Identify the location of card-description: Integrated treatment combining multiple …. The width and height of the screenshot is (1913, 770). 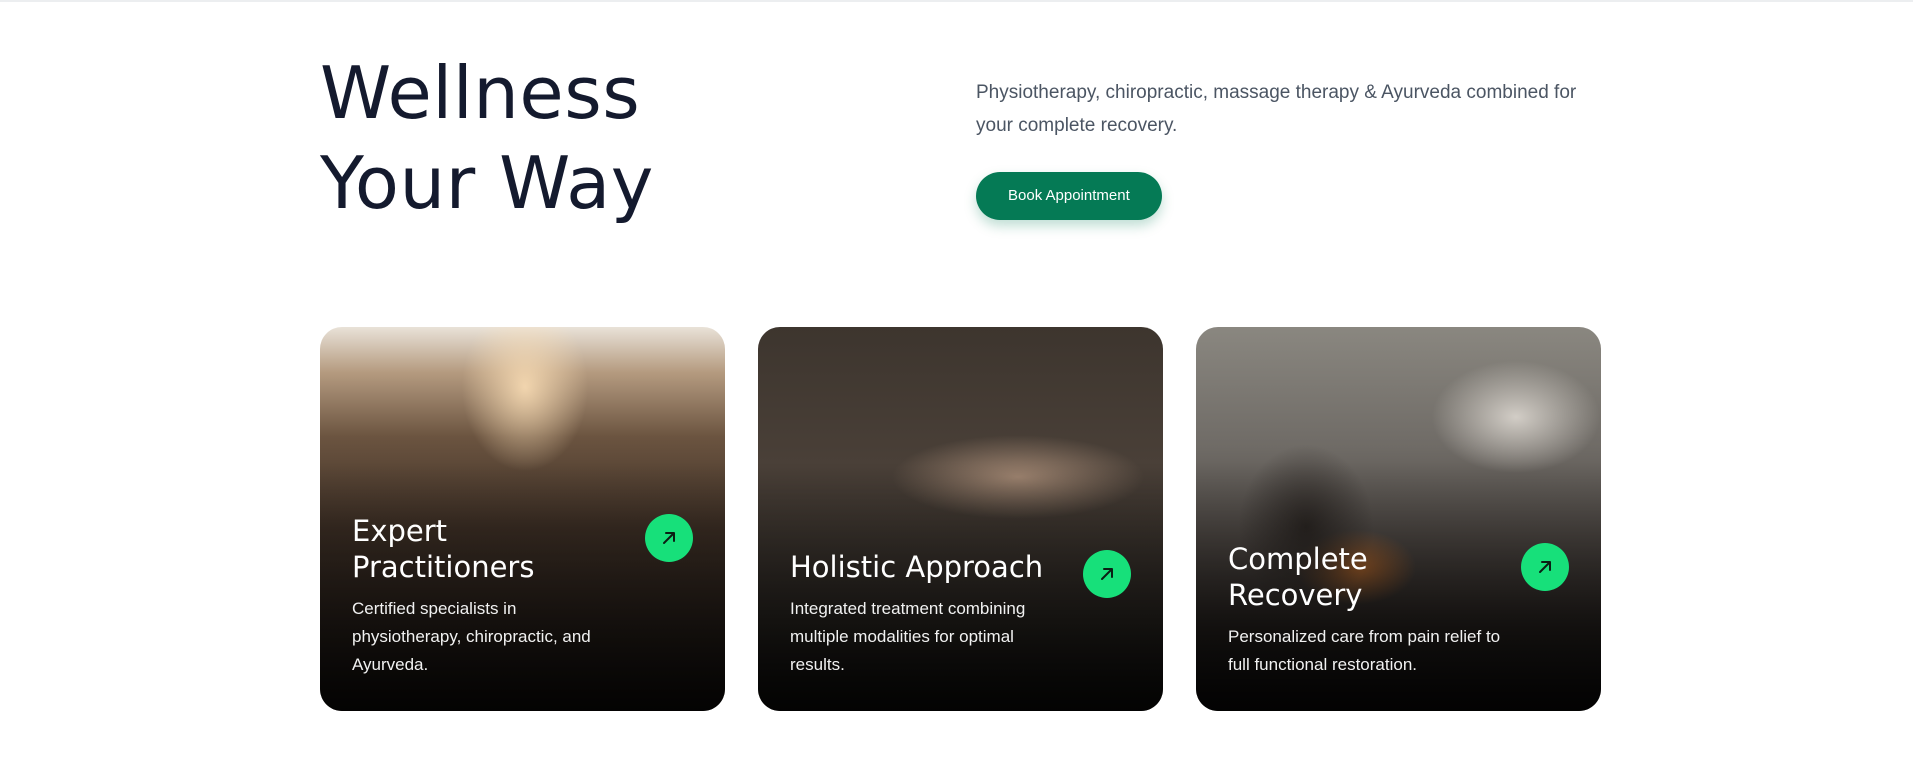
(908, 636).